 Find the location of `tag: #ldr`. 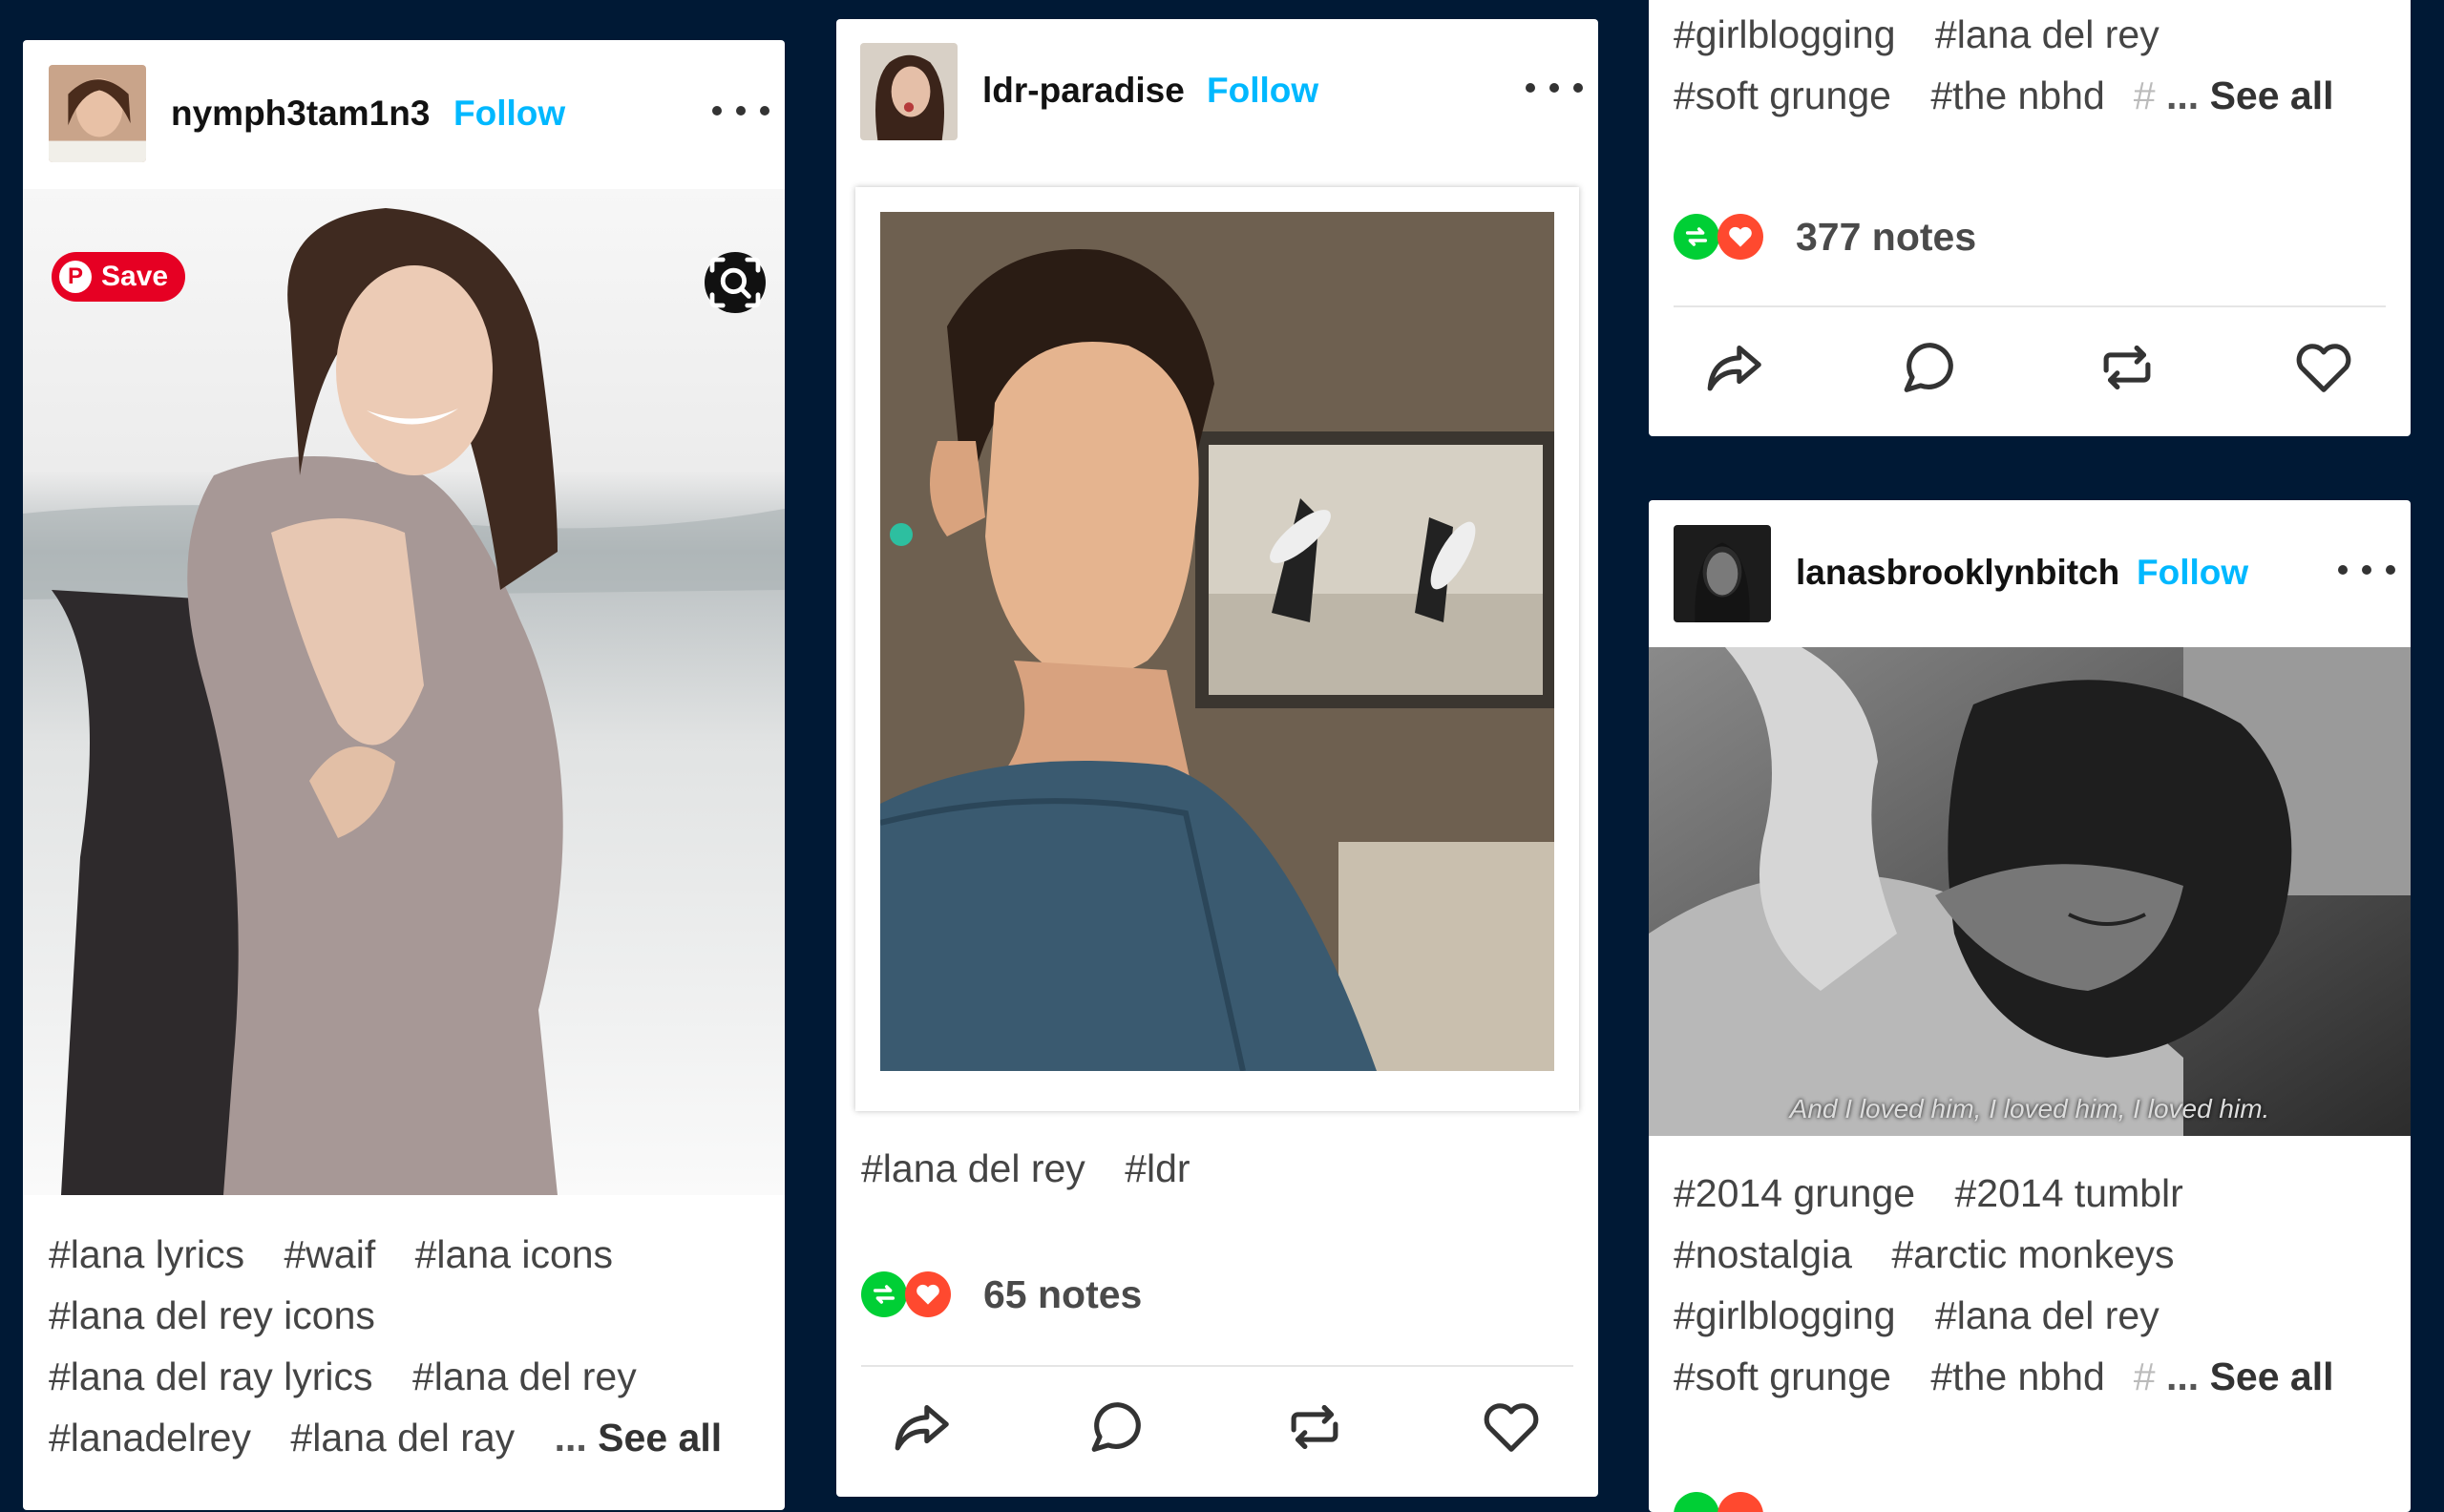

tag: #ldr is located at coordinates (1157, 1168).